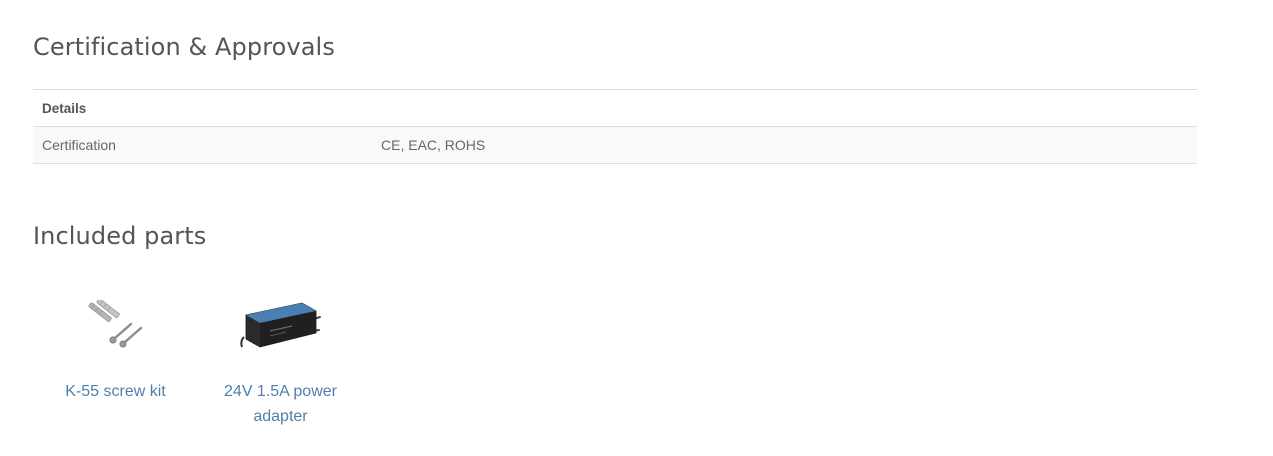  I want to click on table-header-details: Details, so click(615, 108).